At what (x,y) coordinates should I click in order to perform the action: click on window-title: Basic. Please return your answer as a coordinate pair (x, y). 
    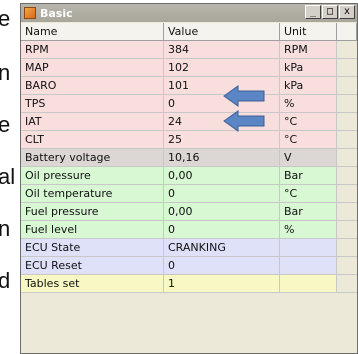
    Looking at the image, I should click on (56, 13).